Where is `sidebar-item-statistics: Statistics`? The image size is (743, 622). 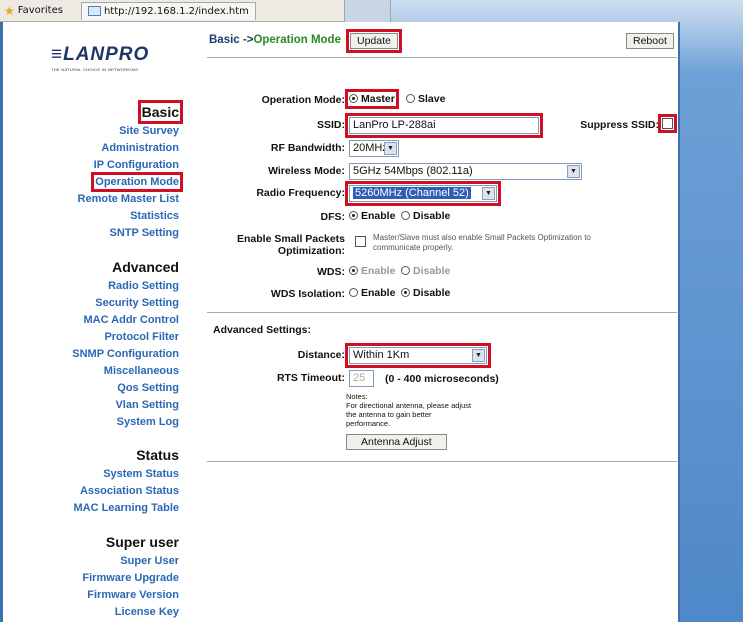 sidebar-item-statistics: Statistics is located at coordinates (128, 216).